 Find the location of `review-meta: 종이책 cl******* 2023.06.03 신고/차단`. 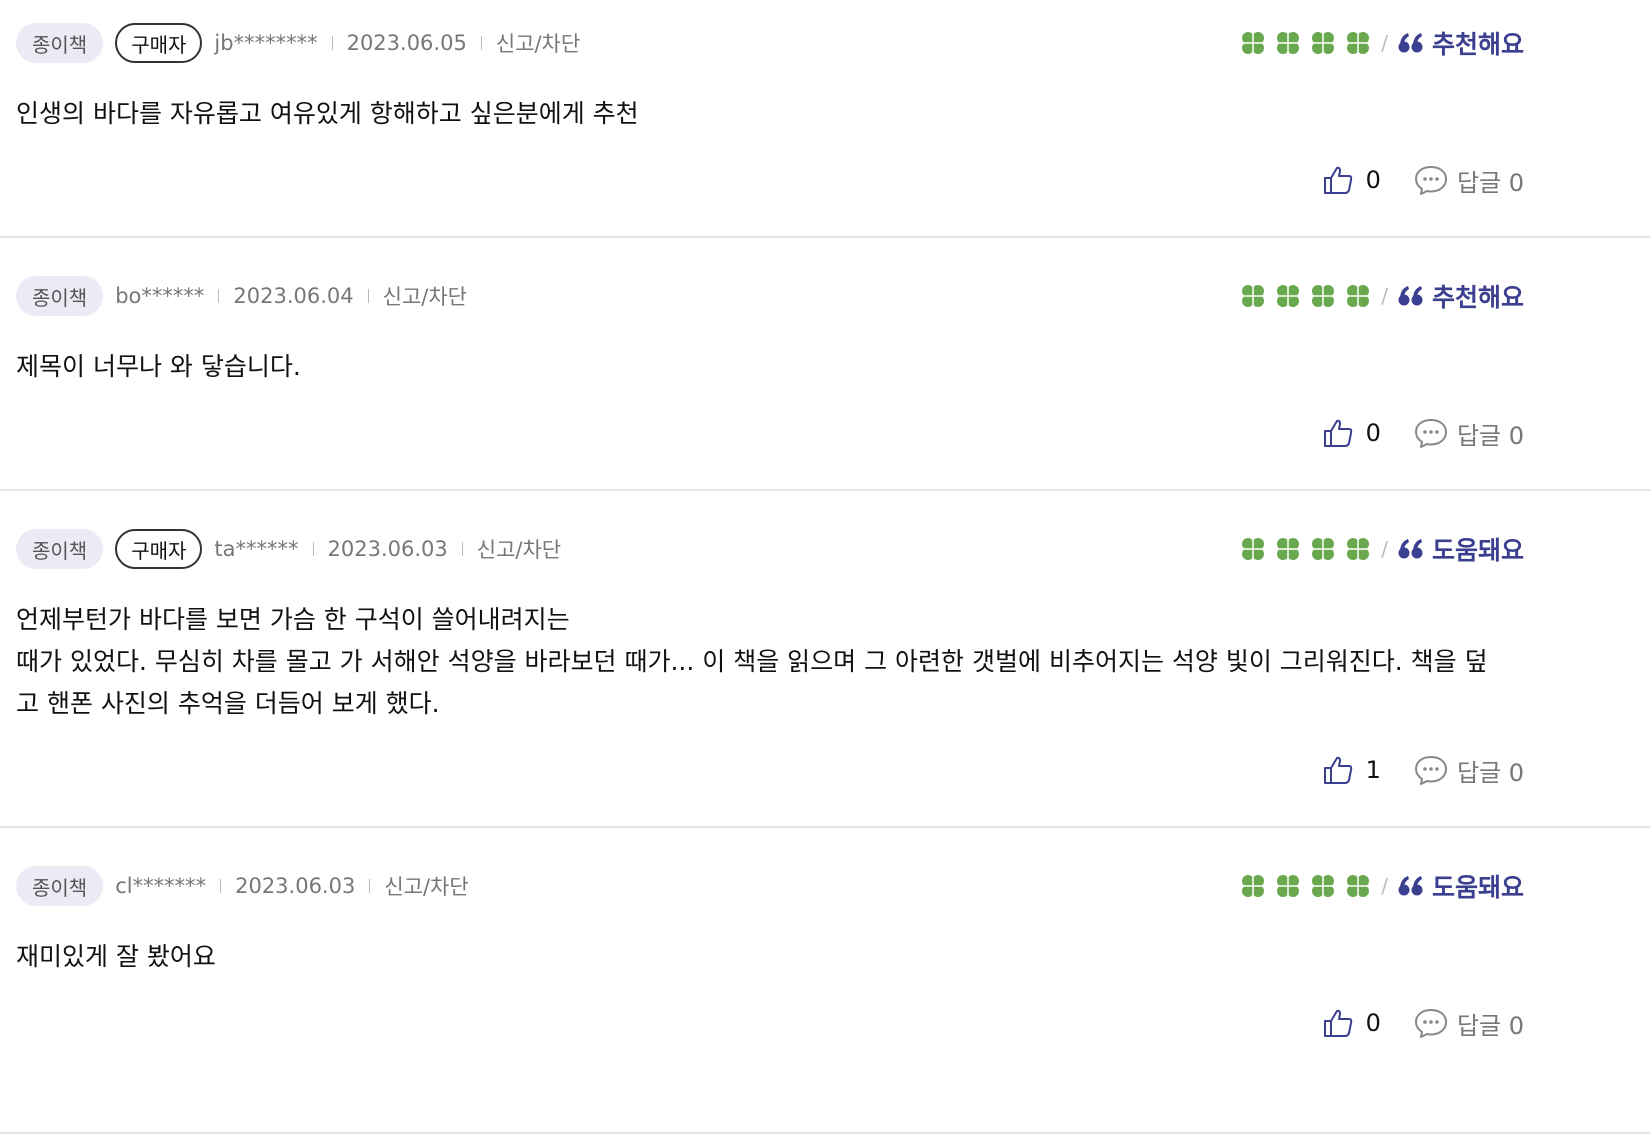

review-meta: 종이책 cl******* 2023.06.03 신고/차단 is located at coordinates (242, 886).